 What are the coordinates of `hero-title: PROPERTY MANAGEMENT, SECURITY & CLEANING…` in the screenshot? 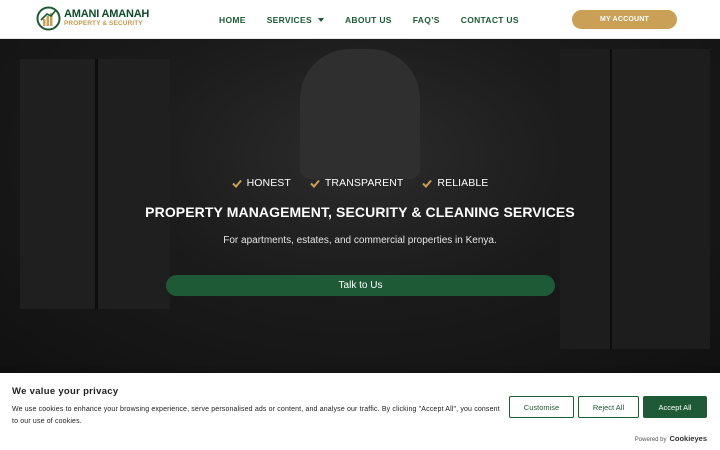 It's located at (360, 212).